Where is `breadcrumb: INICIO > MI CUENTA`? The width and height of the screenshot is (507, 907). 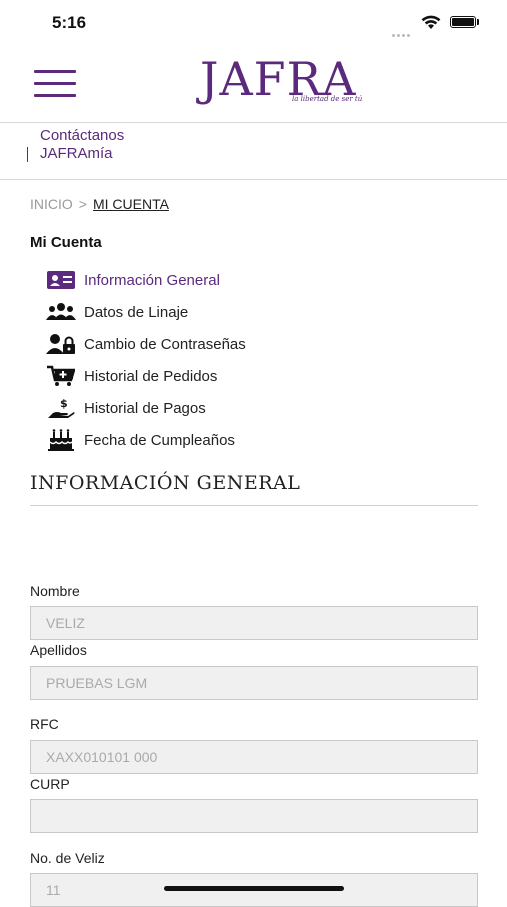
breadcrumb: INICIO > MI CUENTA is located at coordinates (99, 204).